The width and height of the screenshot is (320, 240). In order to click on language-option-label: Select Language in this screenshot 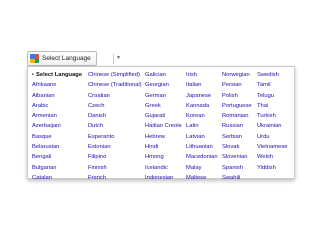, I will do `click(59, 75)`.